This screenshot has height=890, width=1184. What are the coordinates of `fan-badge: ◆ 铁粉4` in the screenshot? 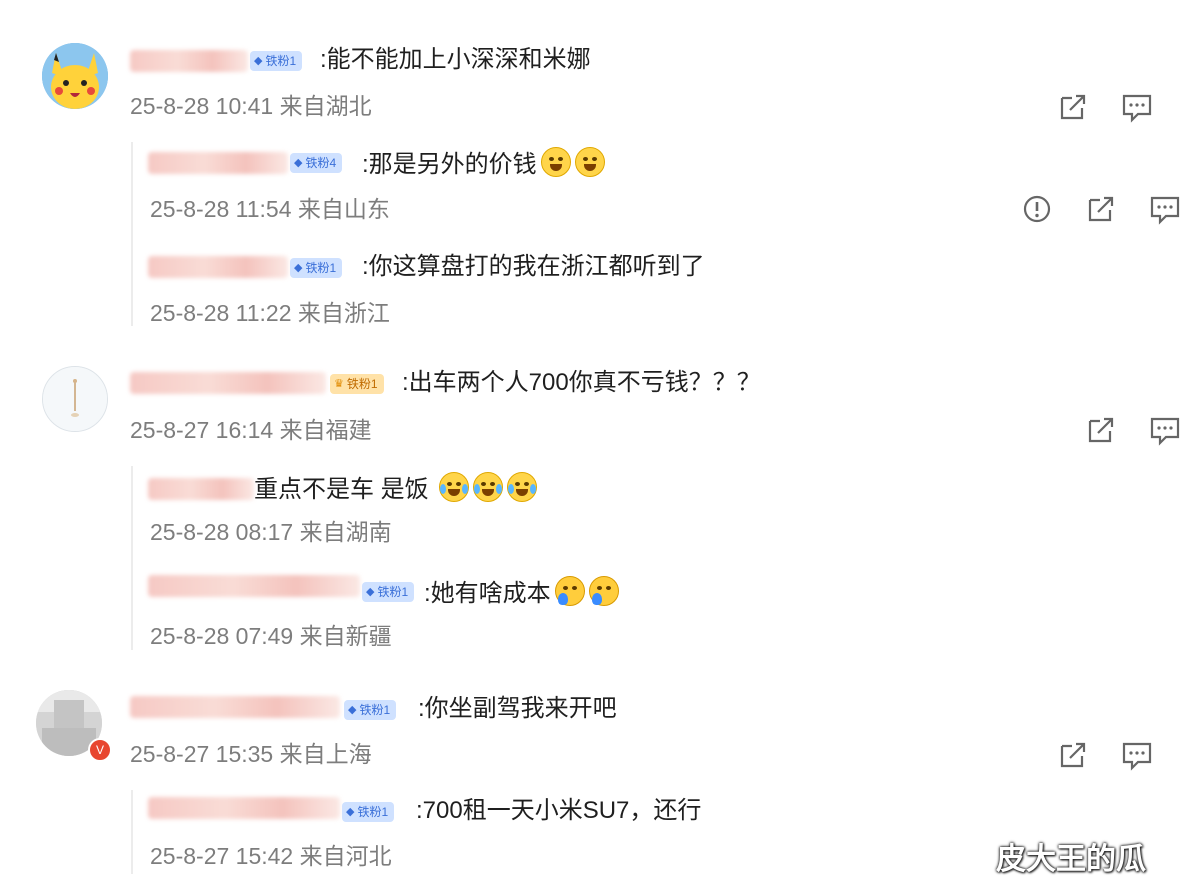 It's located at (316, 163).